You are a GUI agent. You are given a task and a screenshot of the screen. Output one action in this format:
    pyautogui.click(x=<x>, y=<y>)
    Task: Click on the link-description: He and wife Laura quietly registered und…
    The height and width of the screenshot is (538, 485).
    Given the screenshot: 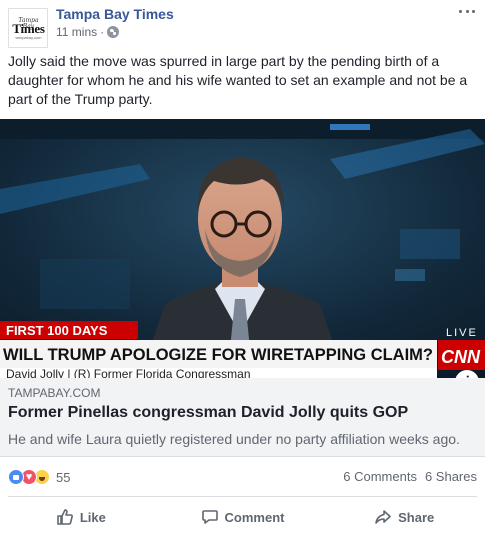 What is the action you would take?
    pyautogui.click(x=234, y=439)
    